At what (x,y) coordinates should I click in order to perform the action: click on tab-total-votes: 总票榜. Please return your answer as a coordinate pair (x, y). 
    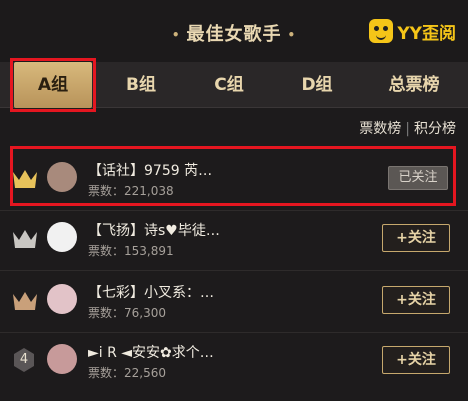
    Looking at the image, I should click on (414, 85).